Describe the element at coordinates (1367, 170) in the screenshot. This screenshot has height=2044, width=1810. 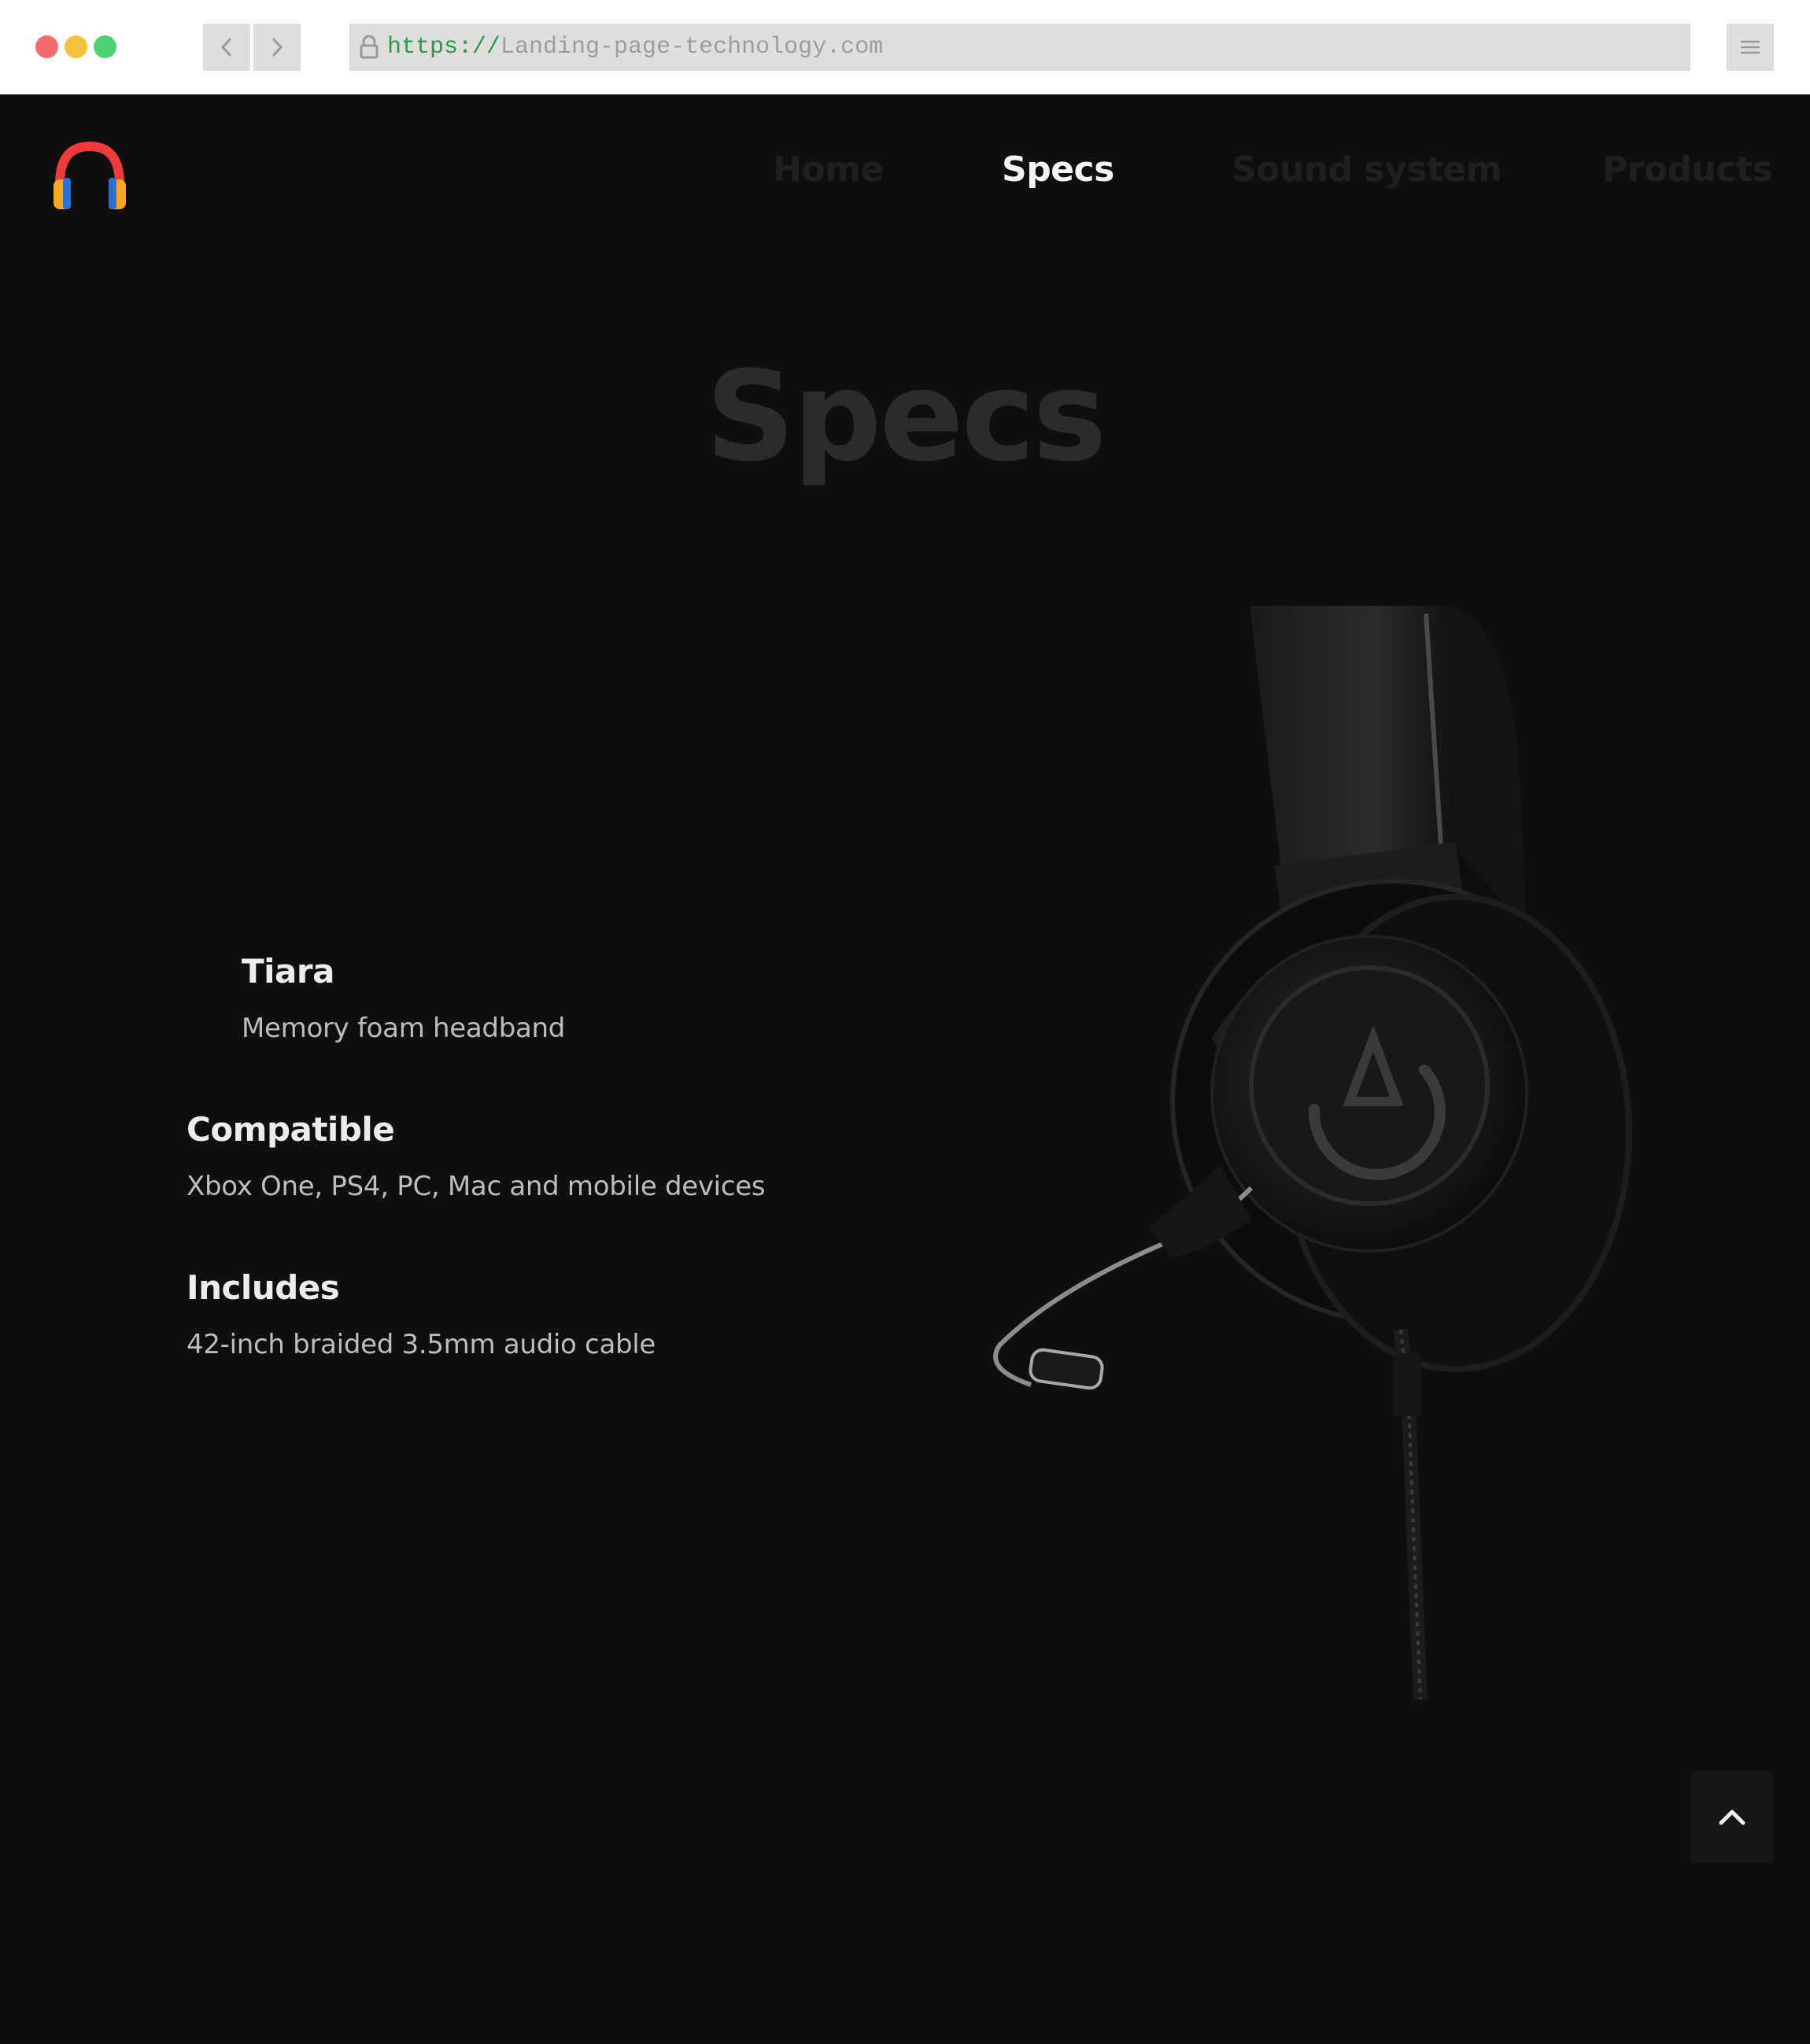
I see `nav-item-sound-system: Sound system` at that location.